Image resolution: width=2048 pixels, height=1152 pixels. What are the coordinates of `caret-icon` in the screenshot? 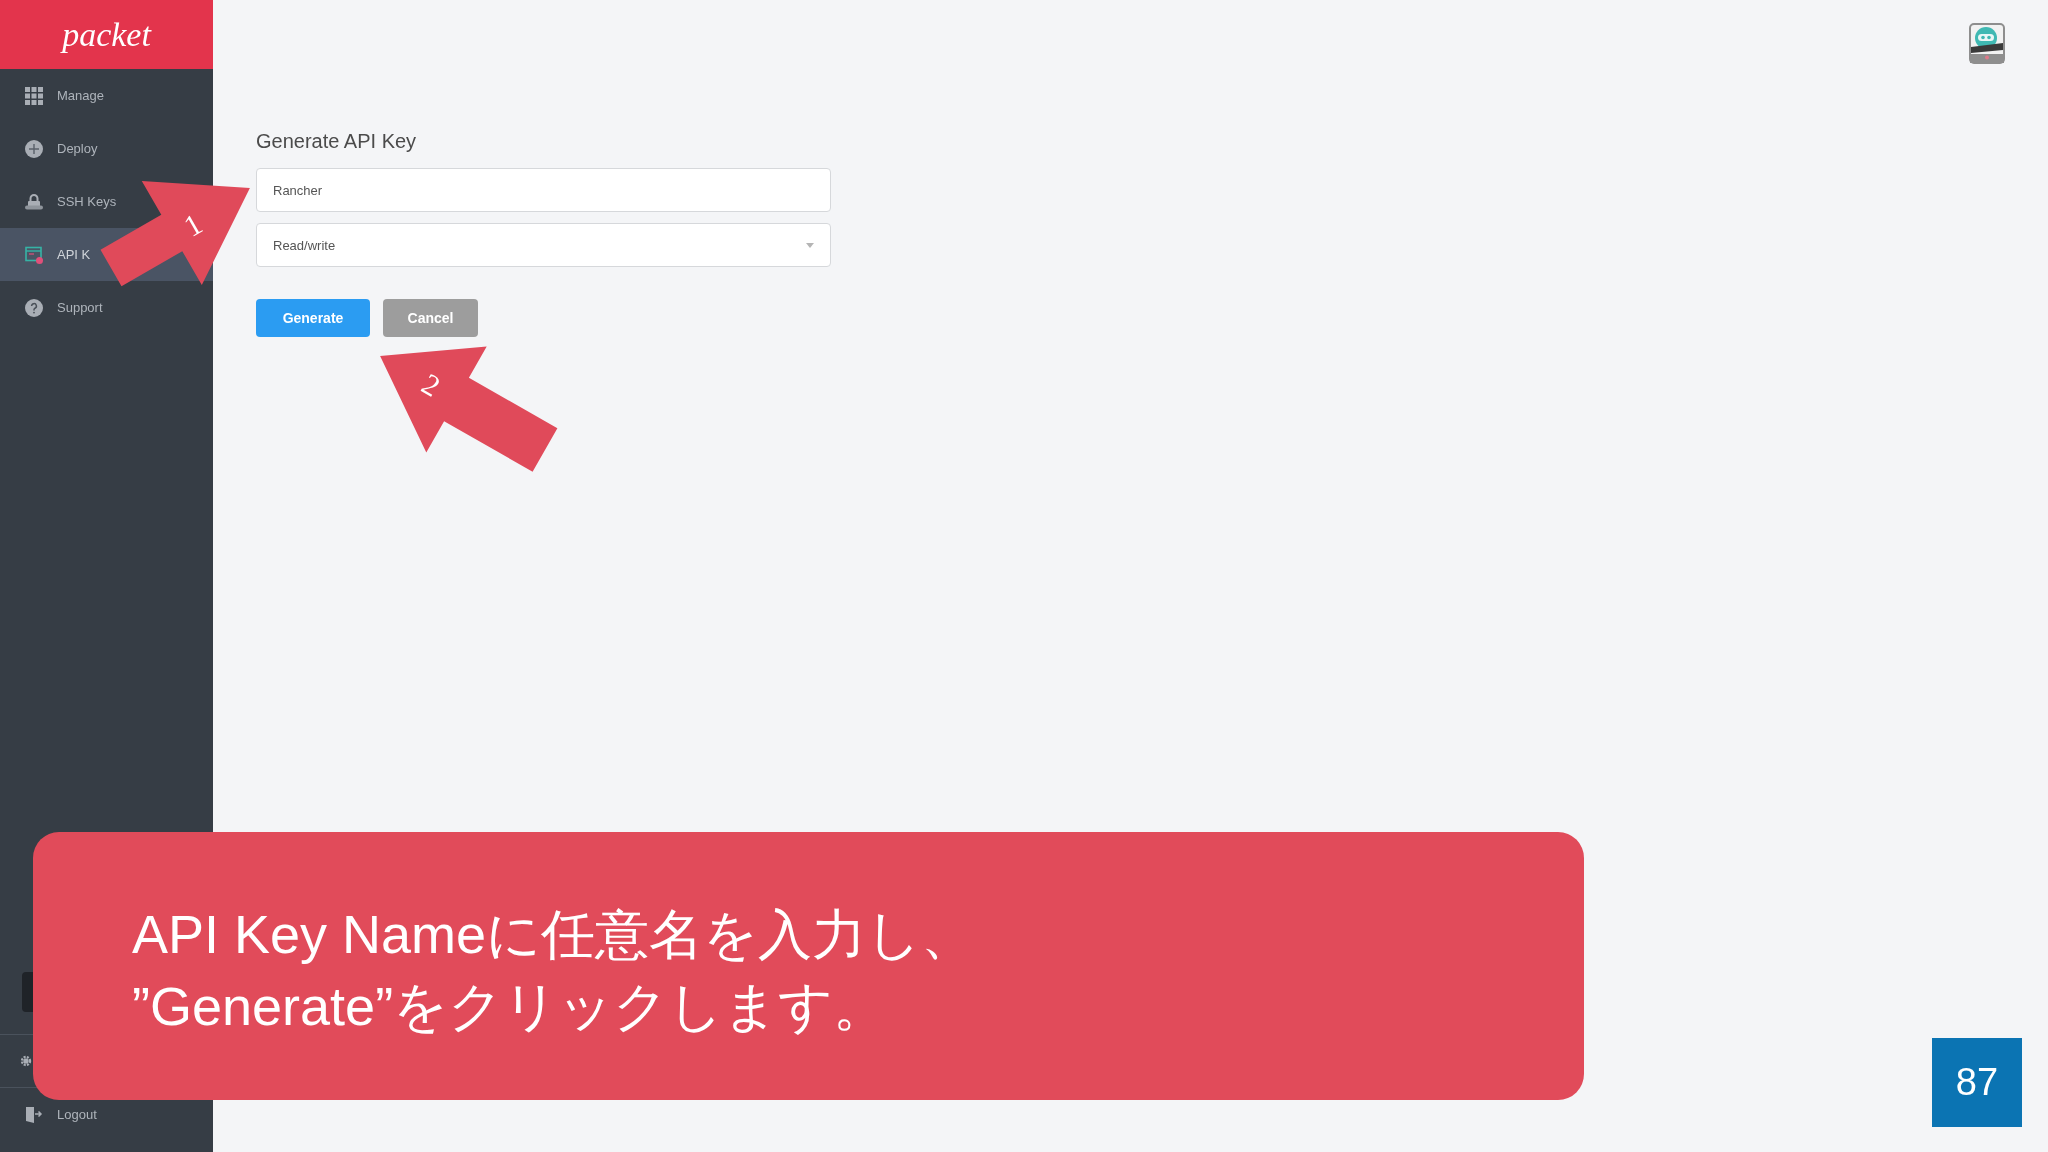 It's located at (810, 245).